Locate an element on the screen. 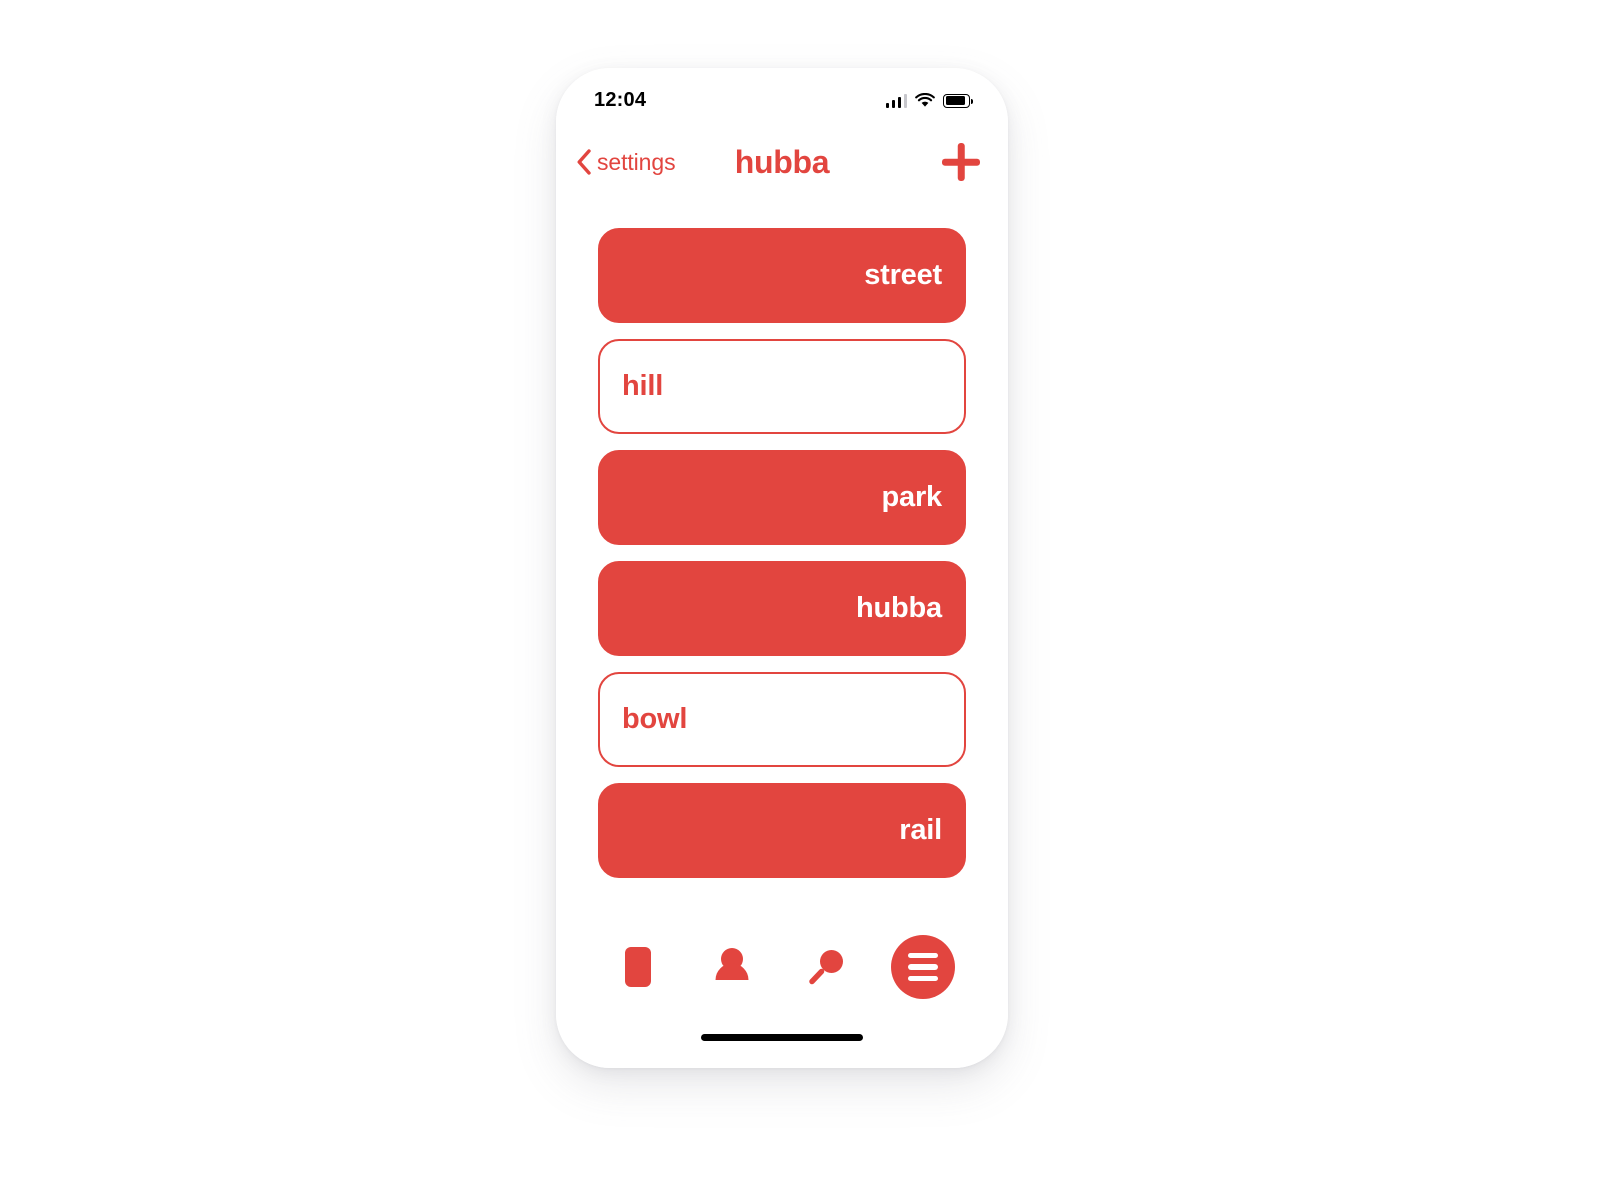 The height and width of the screenshot is (1200, 1600). list-item-label: park is located at coordinates (912, 497).